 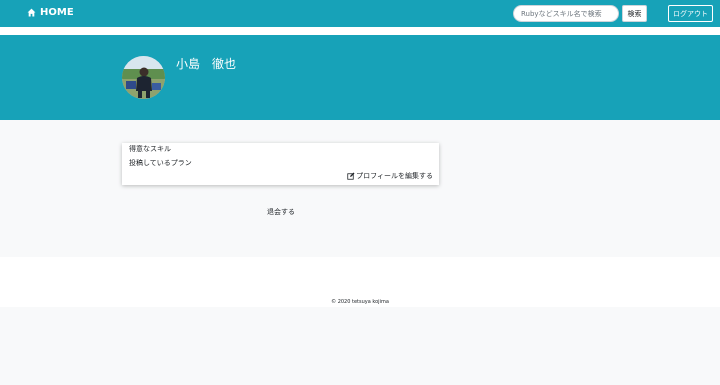 I want to click on plans-heading: 投稿しているプラン, so click(x=160, y=163).